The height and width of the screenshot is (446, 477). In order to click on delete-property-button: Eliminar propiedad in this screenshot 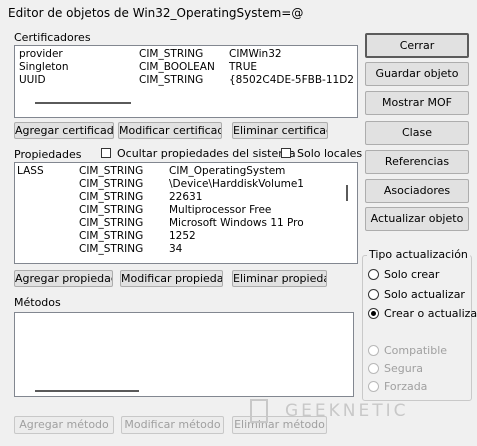, I will do `click(279, 278)`.